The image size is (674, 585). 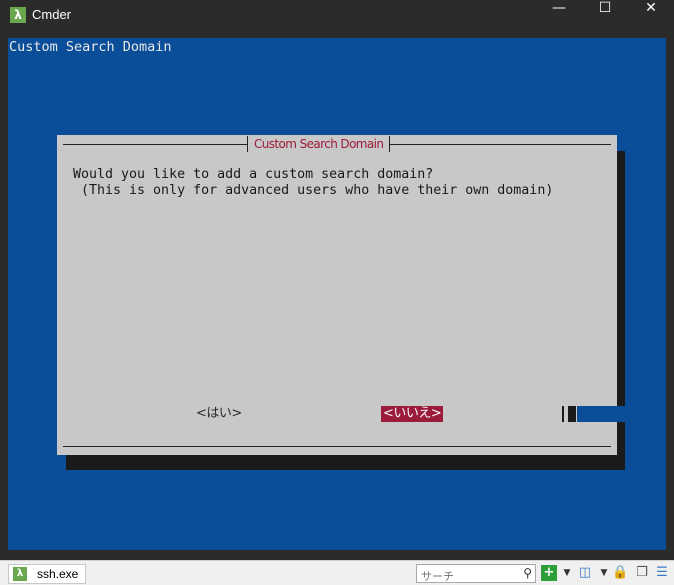 What do you see at coordinates (58, 574) in the screenshot?
I see `console-tab-label: ssh.exe` at bounding box center [58, 574].